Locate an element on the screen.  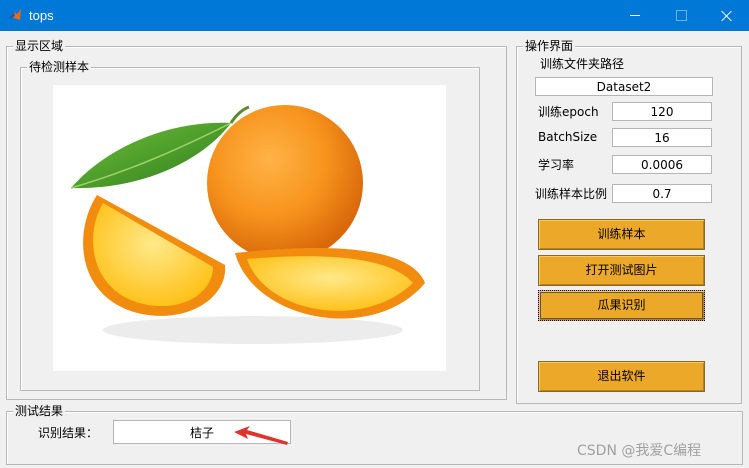
red-arrow-icon is located at coordinates (261, 435).